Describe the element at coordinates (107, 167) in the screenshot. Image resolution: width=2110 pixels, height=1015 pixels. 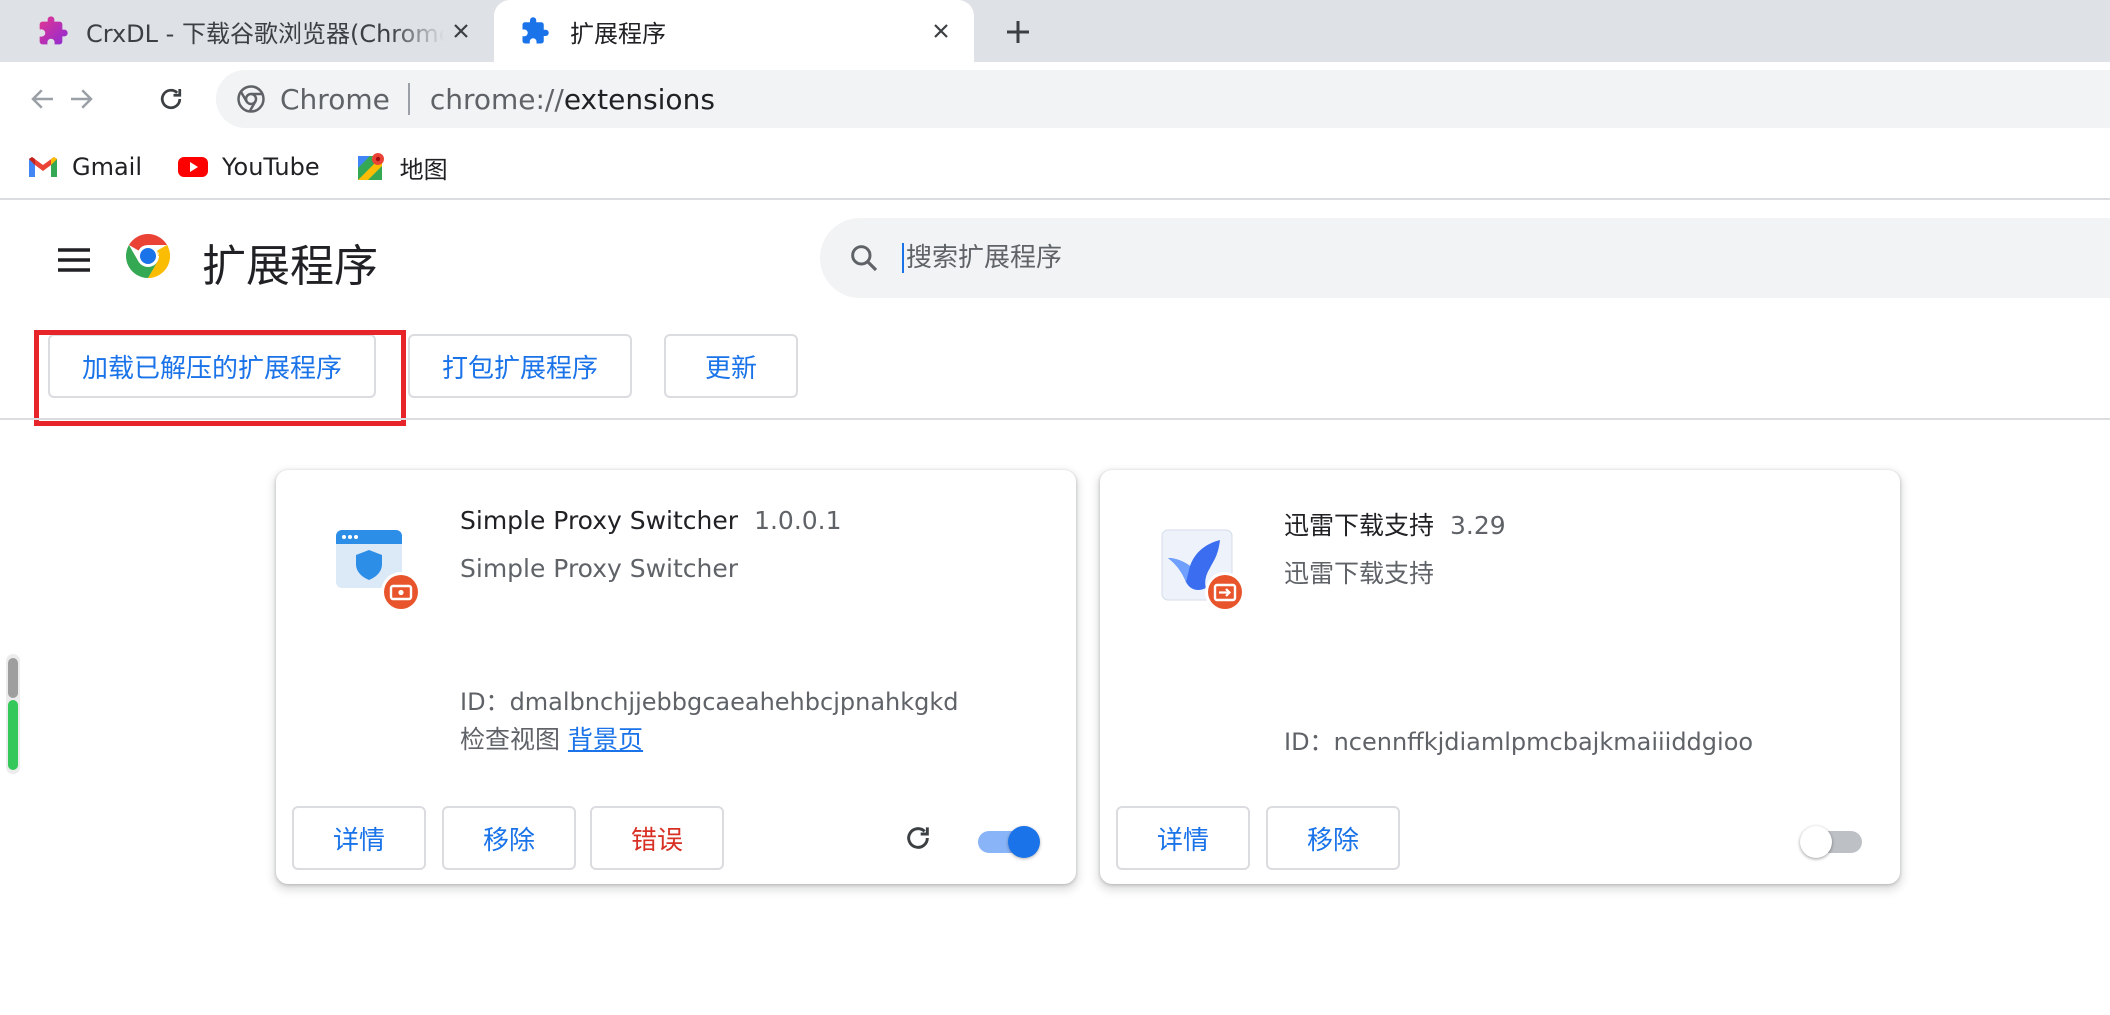
I see `bookmark-label: Gmail` at that location.